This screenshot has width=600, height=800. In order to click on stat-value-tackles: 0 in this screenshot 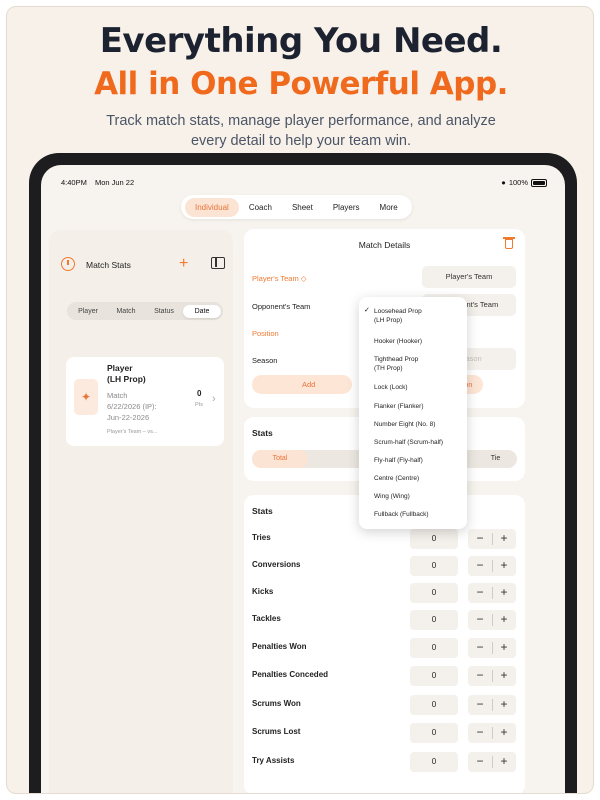, I will do `click(434, 620)`.